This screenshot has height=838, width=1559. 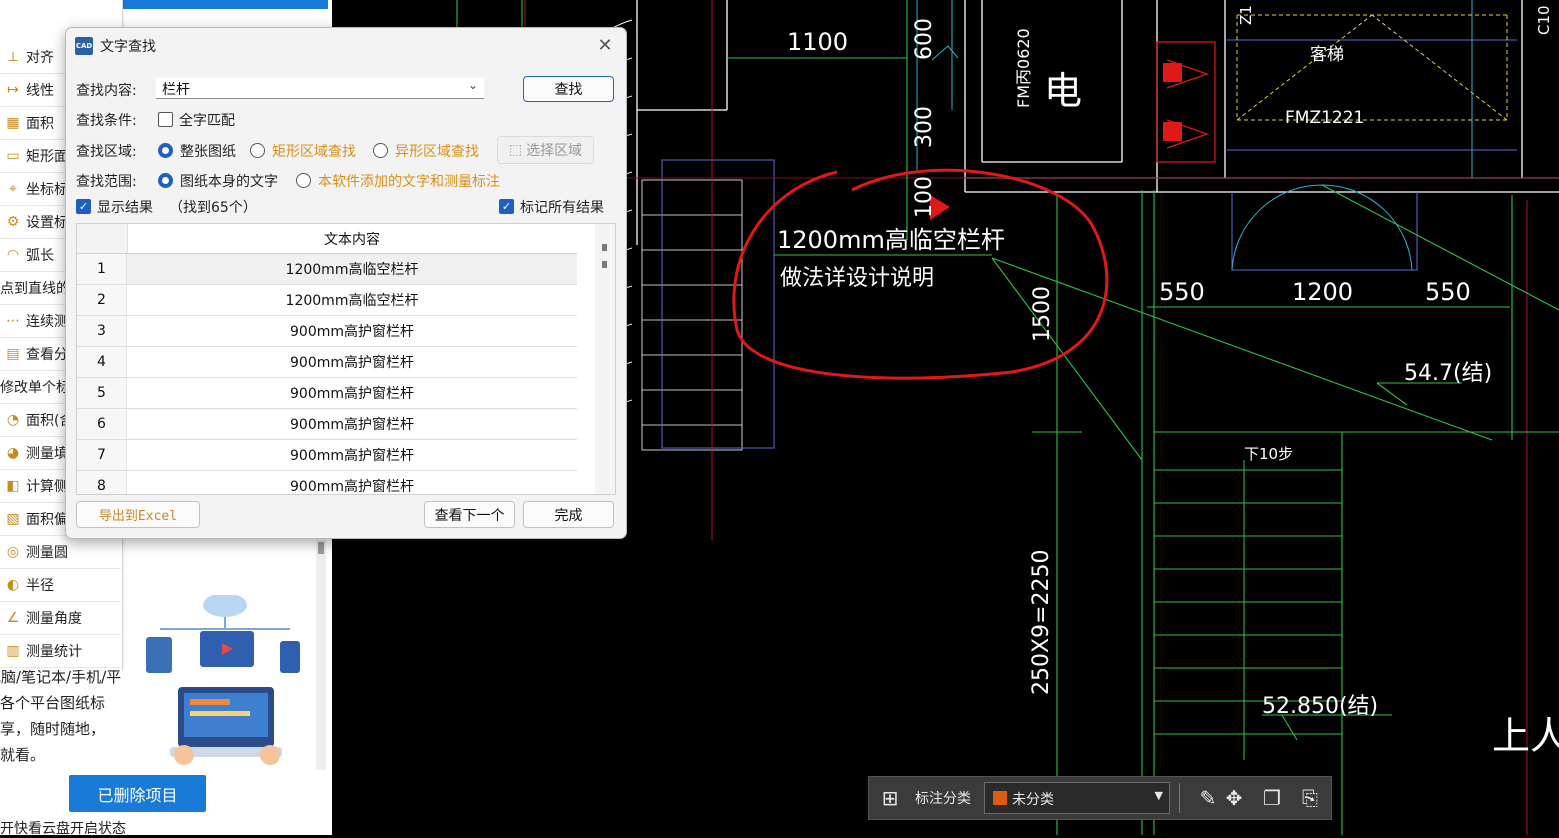 I want to click on fill-measure-icon: ◕, so click(x=13, y=452).